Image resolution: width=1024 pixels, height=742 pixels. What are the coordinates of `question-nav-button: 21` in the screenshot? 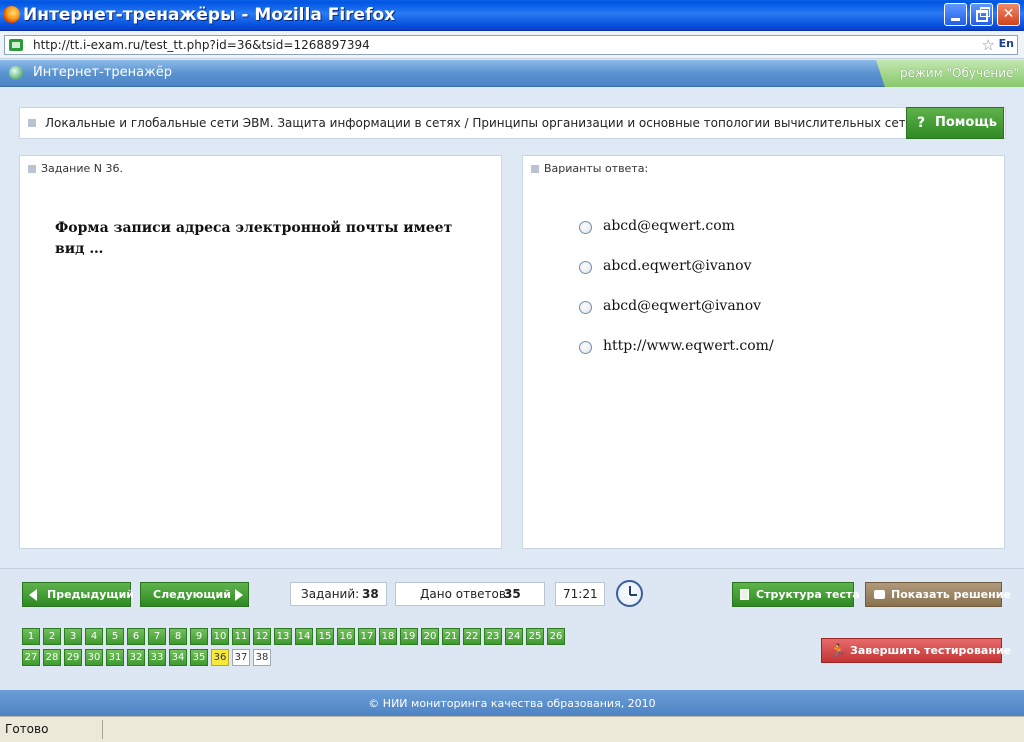 It's located at (451, 636).